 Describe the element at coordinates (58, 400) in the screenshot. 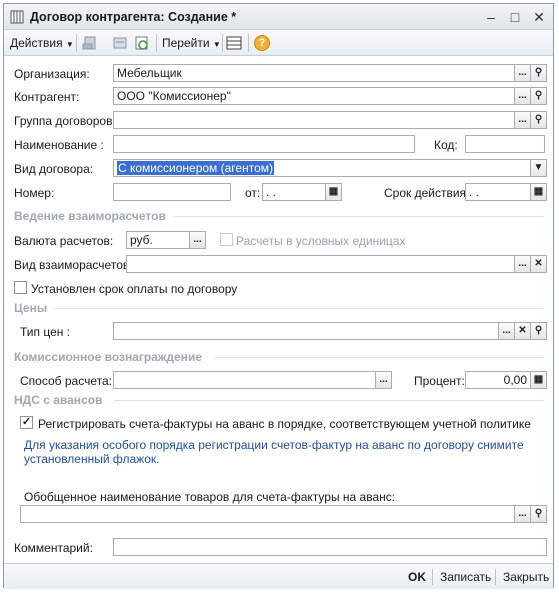

I see `vat-section-title: НДС с авансов` at that location.